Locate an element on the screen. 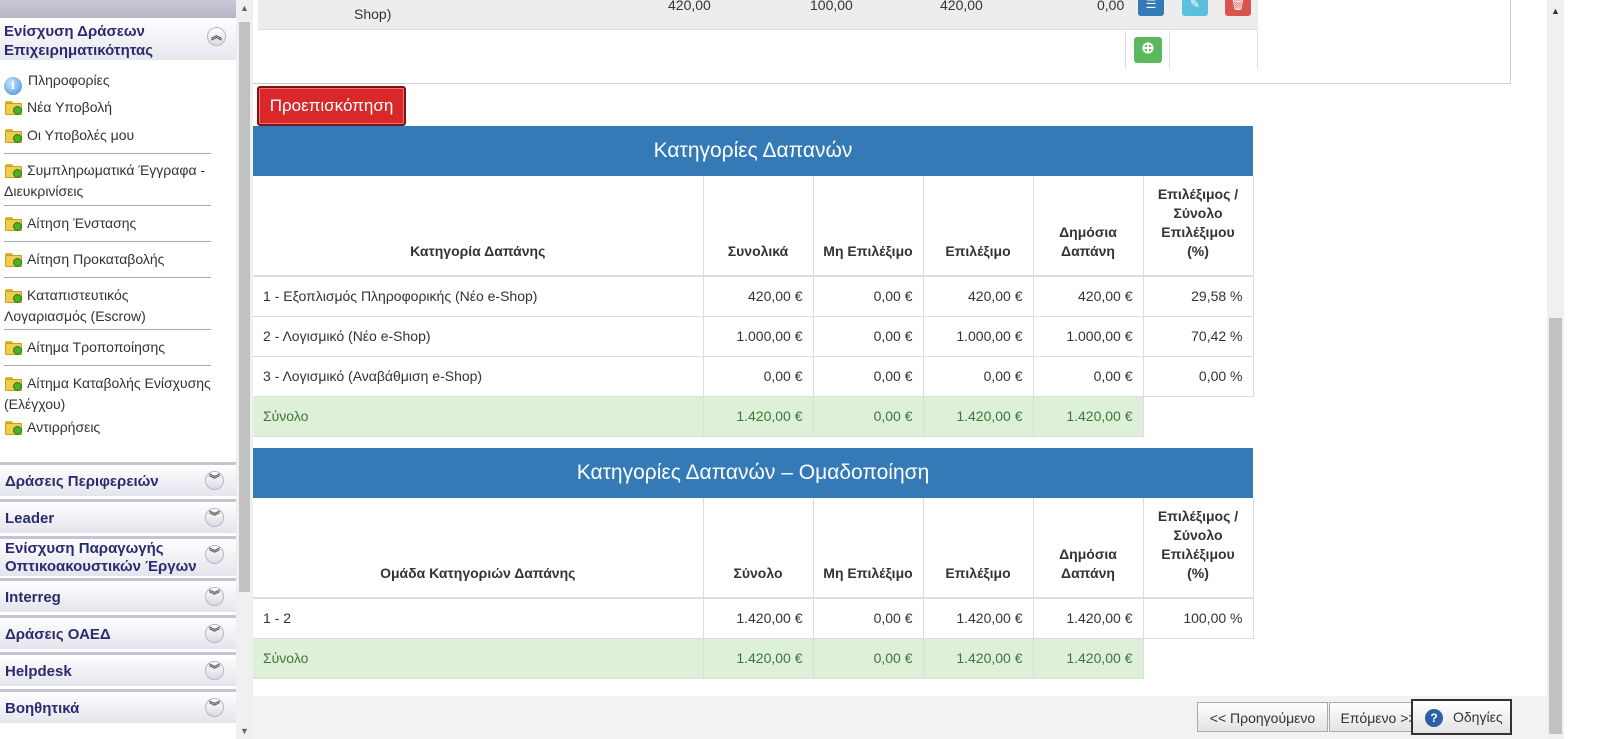  table-cell: 1.420,00 € is located at coordinates (758, 618).